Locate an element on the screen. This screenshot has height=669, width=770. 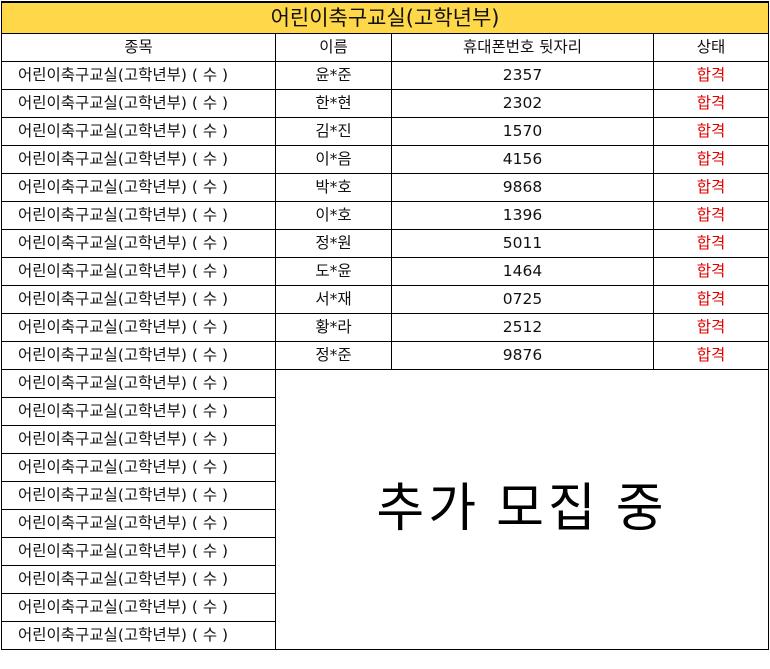
name-cell: 정*준 is located at coordinates (333, 355).